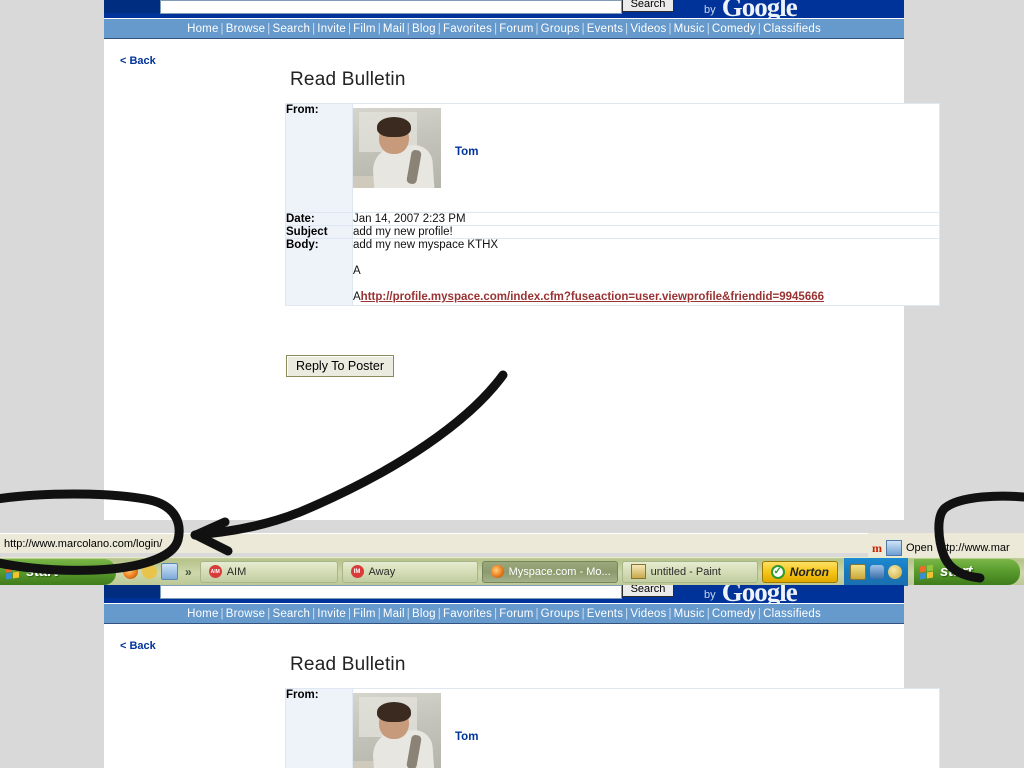 The image size is (1024, 768). What do you see at coordinates (751, 594) in the screenshot?
I see `google-branding-bottom: by Google` at bounding box center [751, 594].